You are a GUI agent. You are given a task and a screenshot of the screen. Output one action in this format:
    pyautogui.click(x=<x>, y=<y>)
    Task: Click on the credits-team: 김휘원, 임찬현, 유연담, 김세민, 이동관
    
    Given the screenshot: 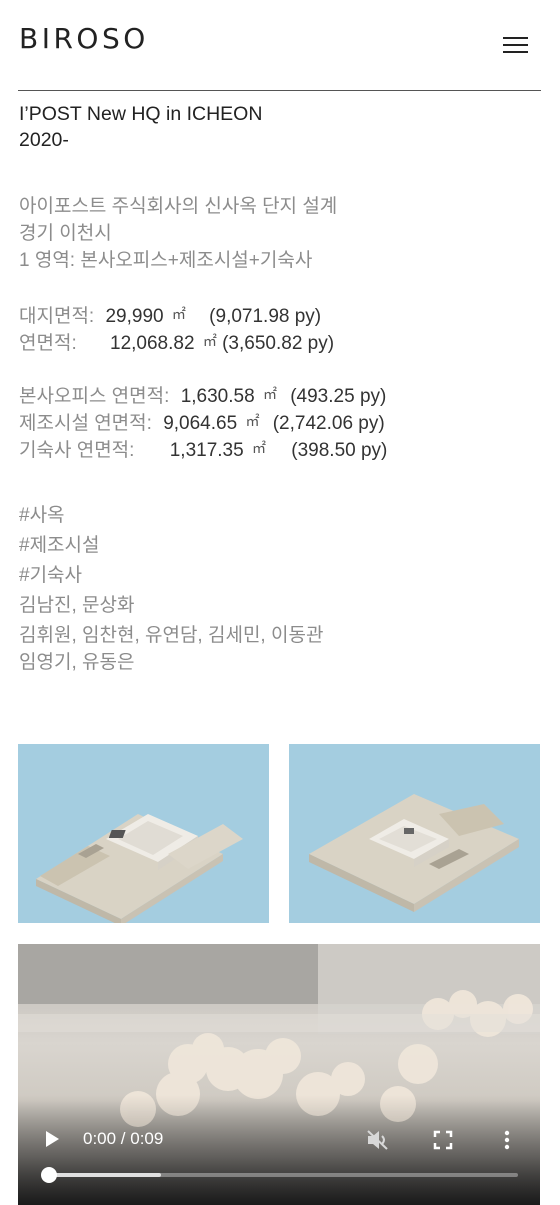 What is the action you would take?
    pyautogui.click(x=171, y=635)
    